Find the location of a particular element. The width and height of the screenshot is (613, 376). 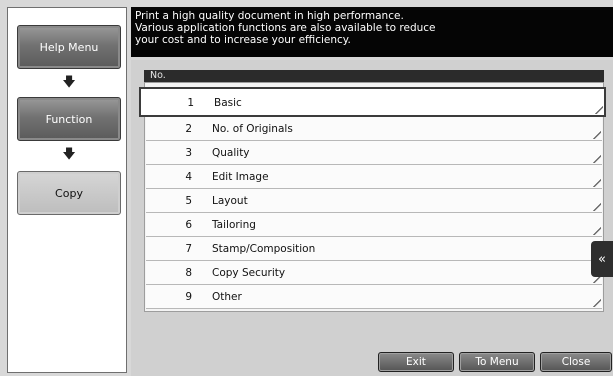

to-menu-label: To Menu is located at coordinates (497, 362).